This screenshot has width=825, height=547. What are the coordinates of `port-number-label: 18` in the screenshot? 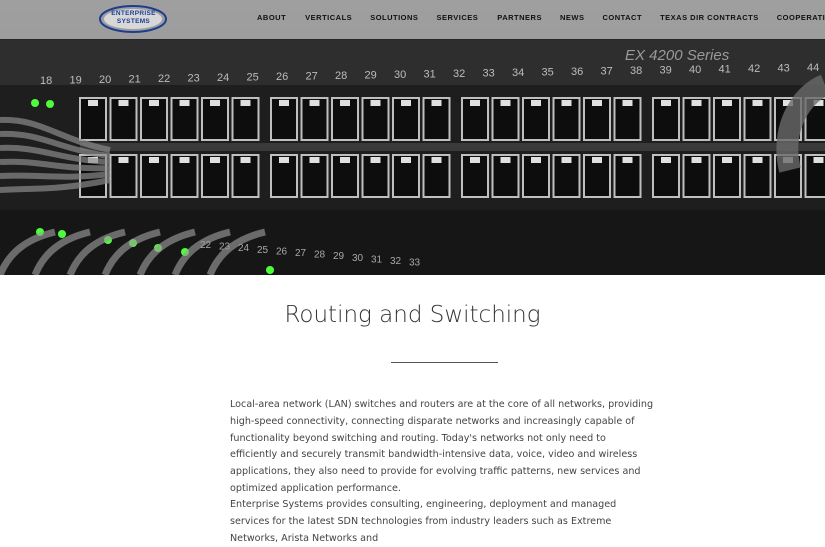 It's located at (46, 81).